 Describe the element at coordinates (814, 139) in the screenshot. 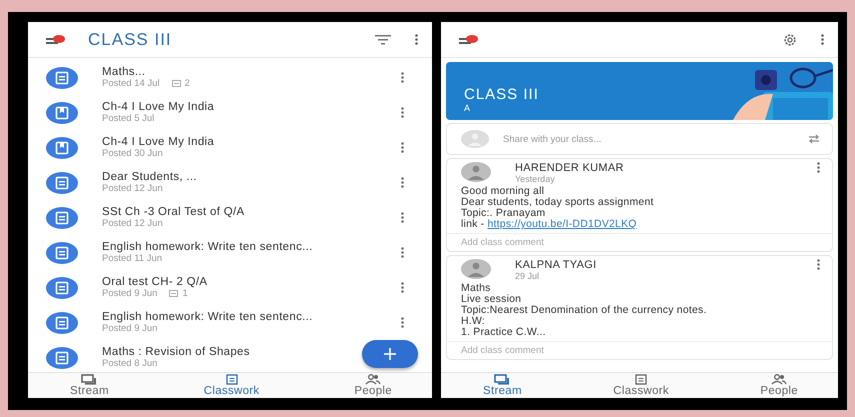

I see `repost-icon` at that location.